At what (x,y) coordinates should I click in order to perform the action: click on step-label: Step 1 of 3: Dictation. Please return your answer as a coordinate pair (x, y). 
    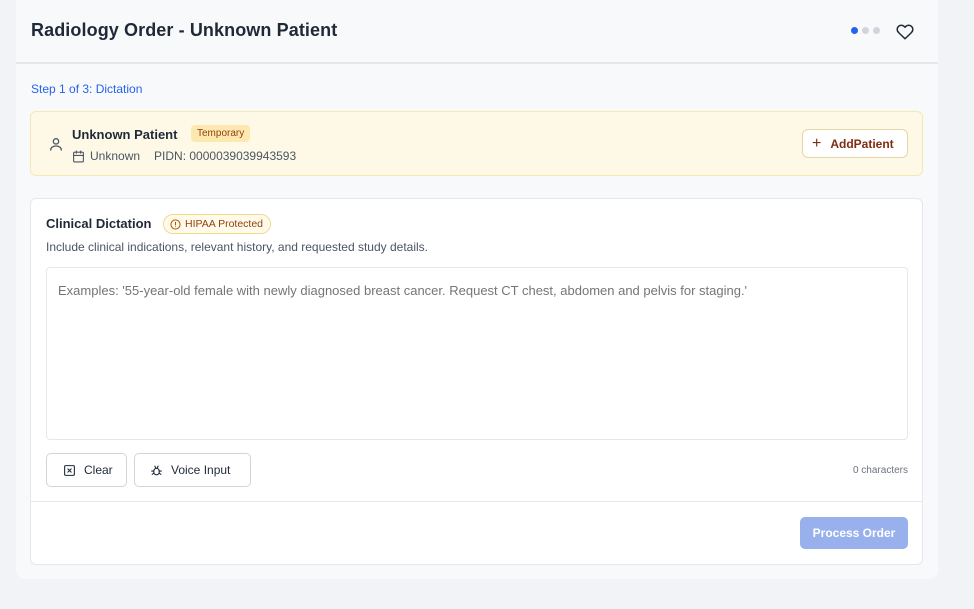
    Looking at the image, I should click on (87, 89).